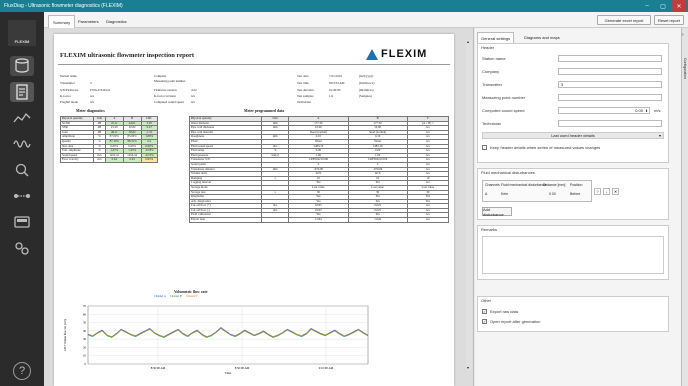 The height and width of the screenshot is (386, 688). I want to click on move-down-icon: ↓, so click(606, 191).